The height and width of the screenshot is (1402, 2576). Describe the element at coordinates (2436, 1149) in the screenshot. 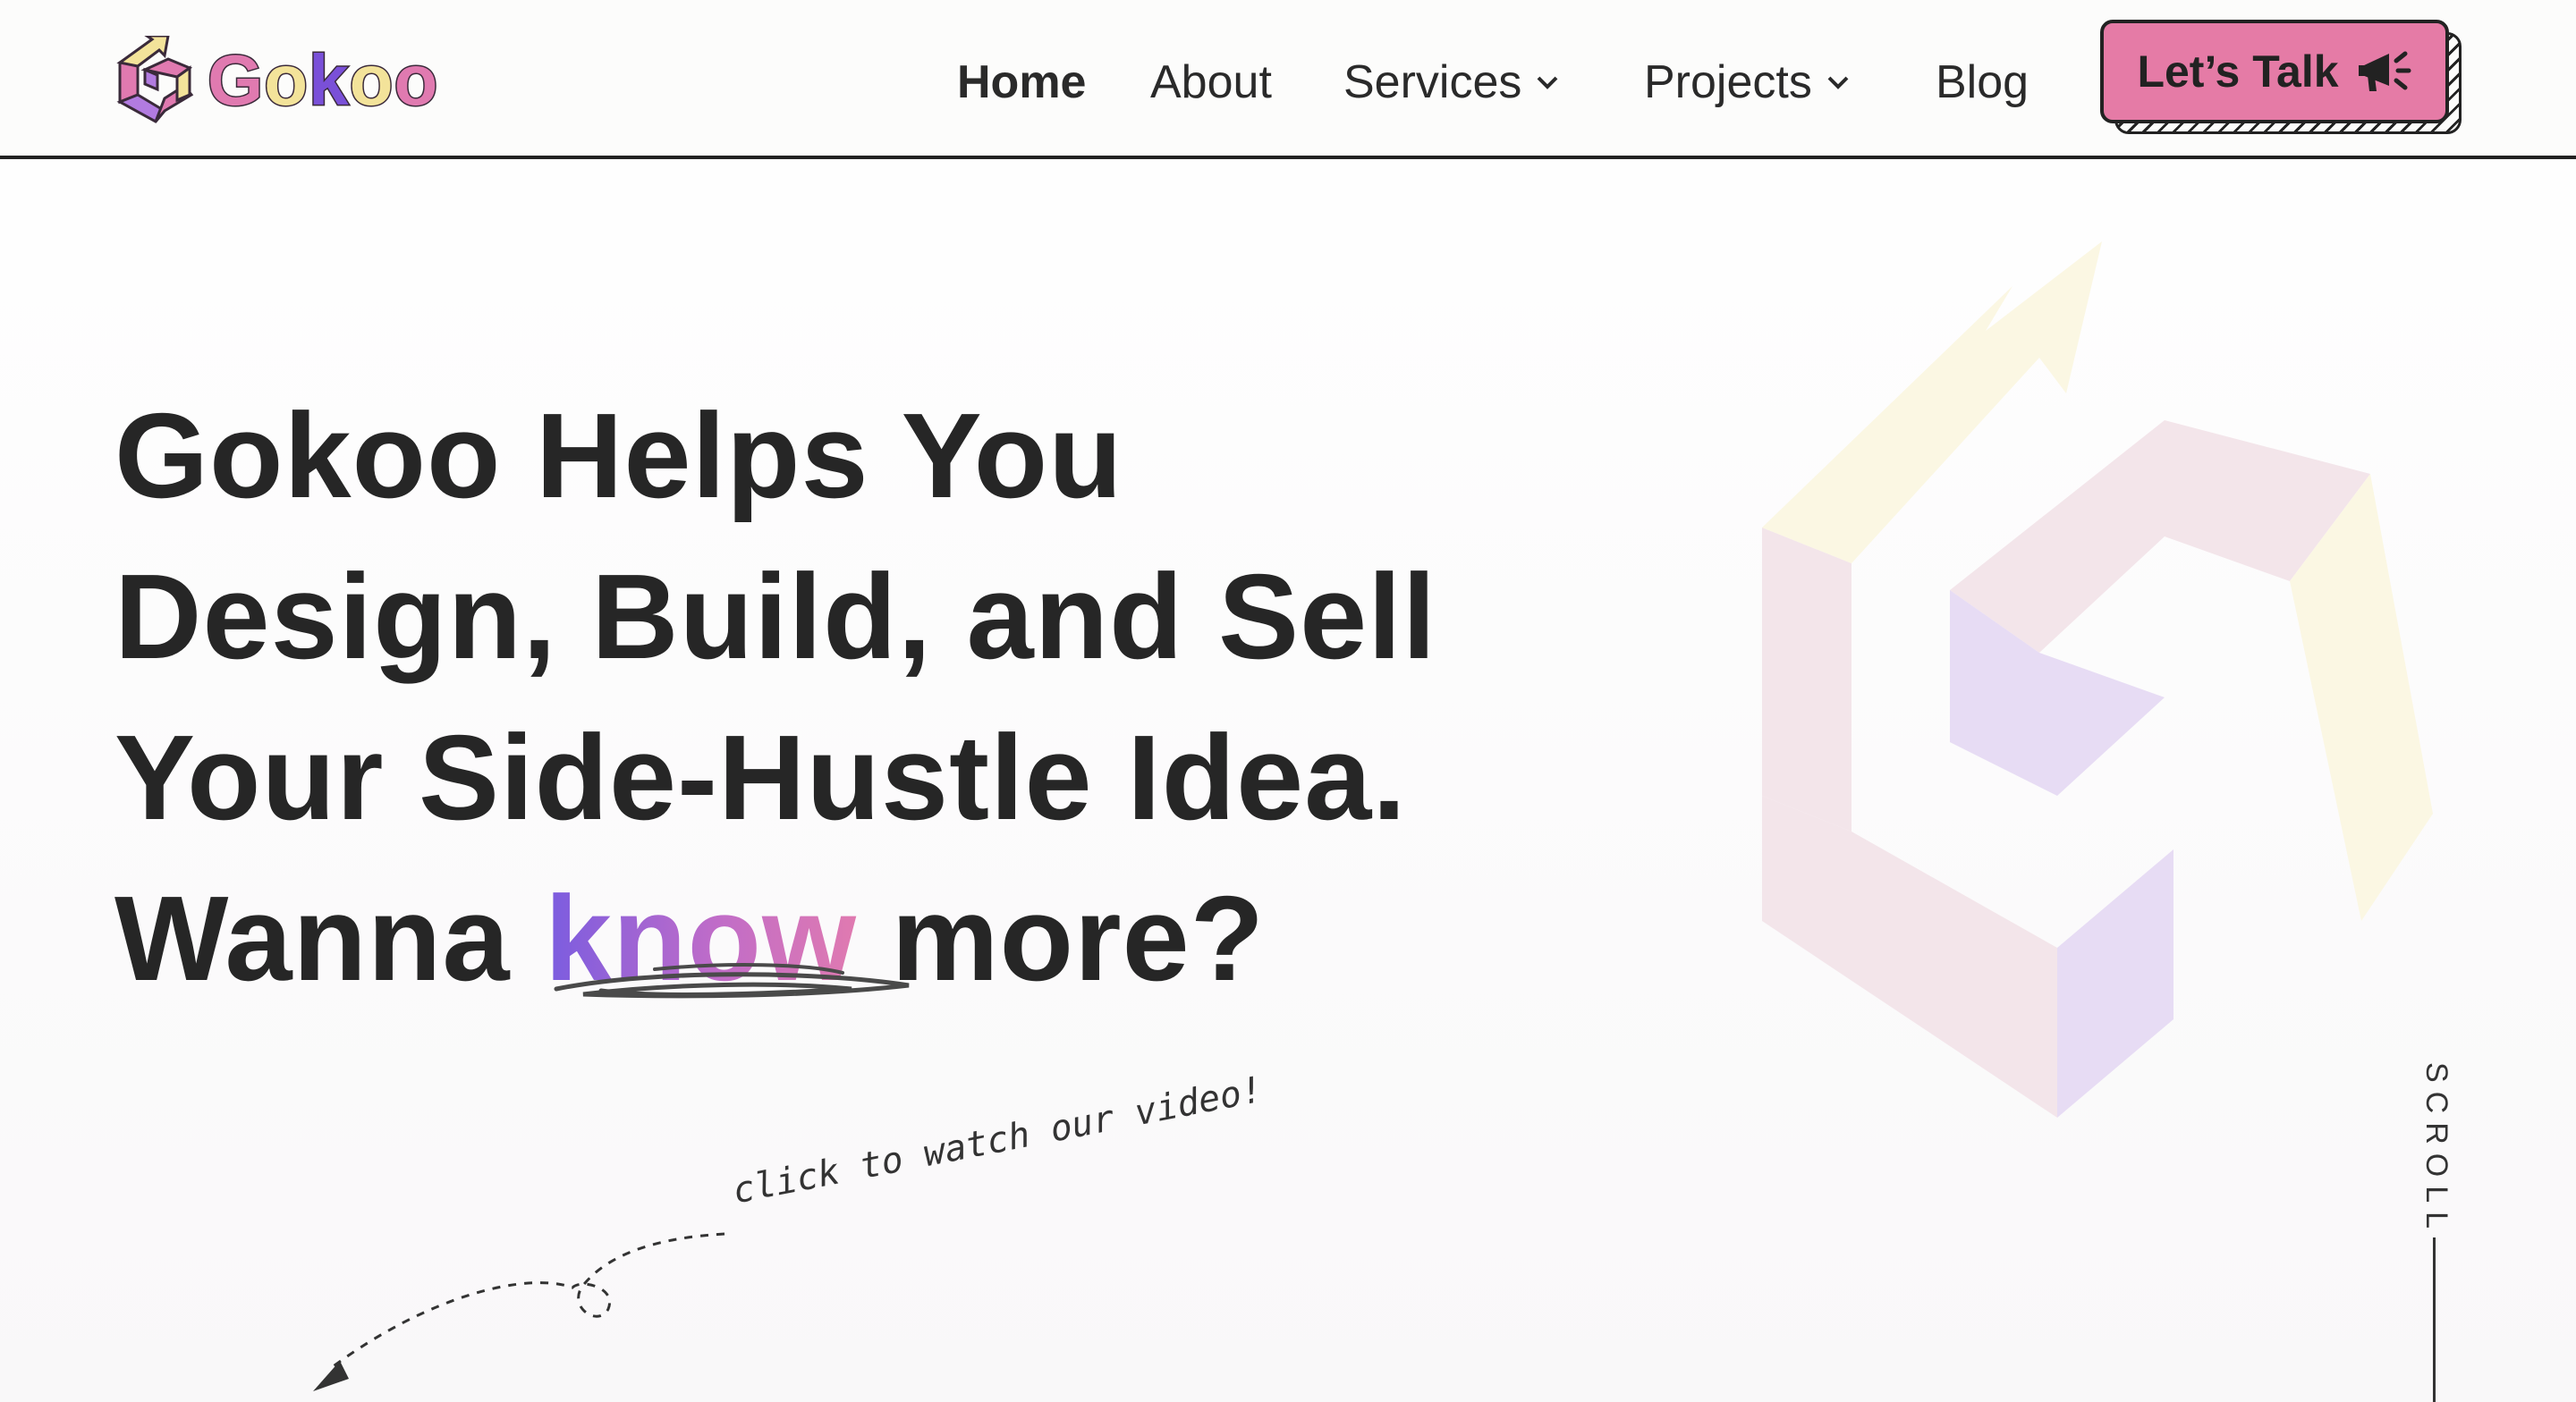

I see `scroll-indicator-label: SCROLL` at that location.